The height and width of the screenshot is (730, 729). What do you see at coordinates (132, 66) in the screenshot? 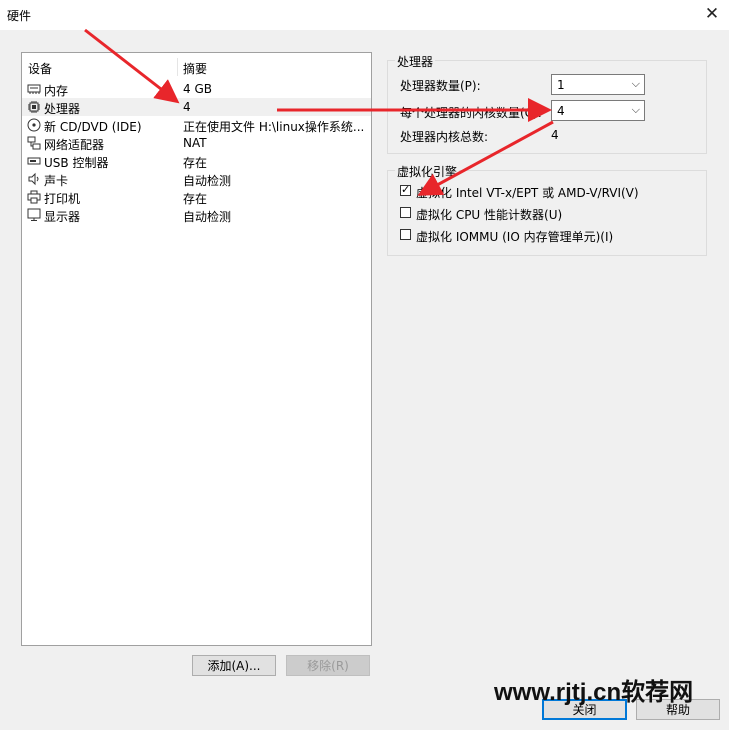
I see `arrow-to-processor-row` at bounding box center [132, 66].